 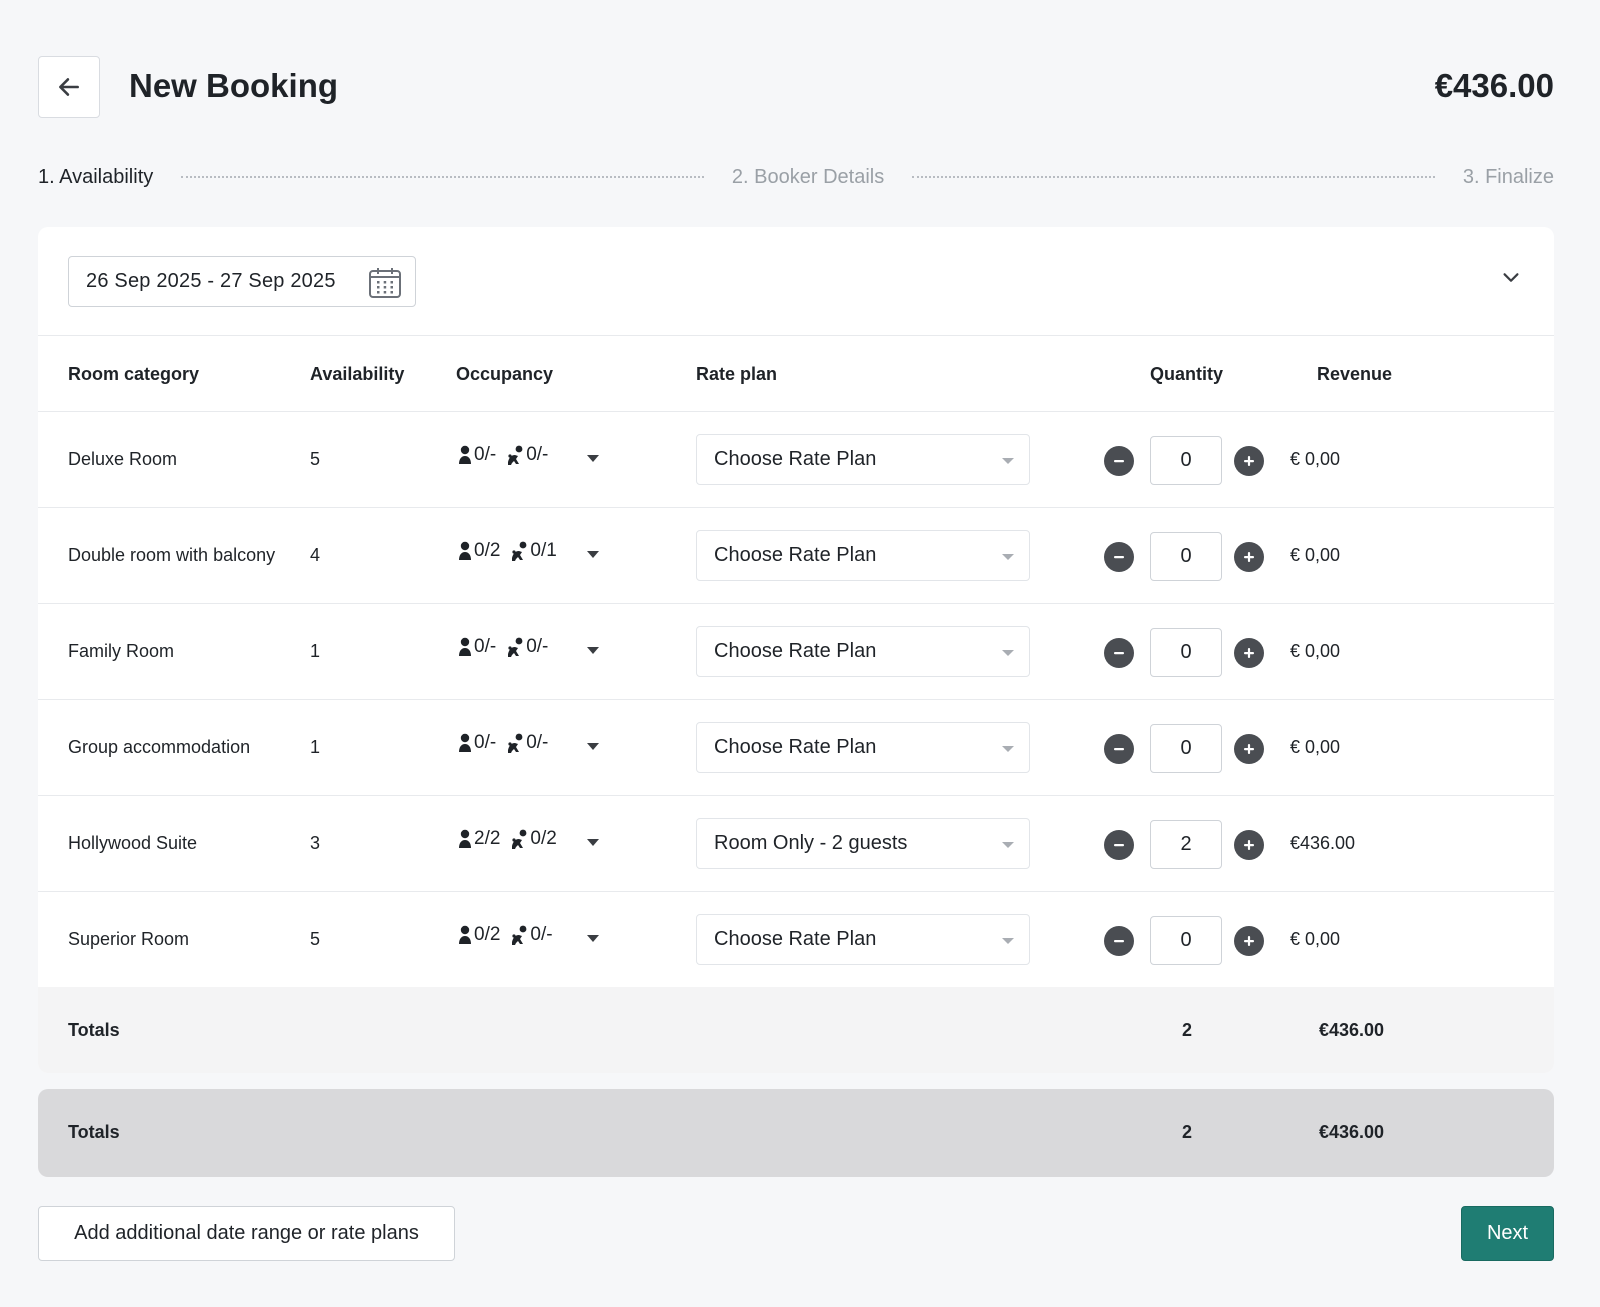 I want to click on children-occupancy: 0/1, so click(x=543, y=550).